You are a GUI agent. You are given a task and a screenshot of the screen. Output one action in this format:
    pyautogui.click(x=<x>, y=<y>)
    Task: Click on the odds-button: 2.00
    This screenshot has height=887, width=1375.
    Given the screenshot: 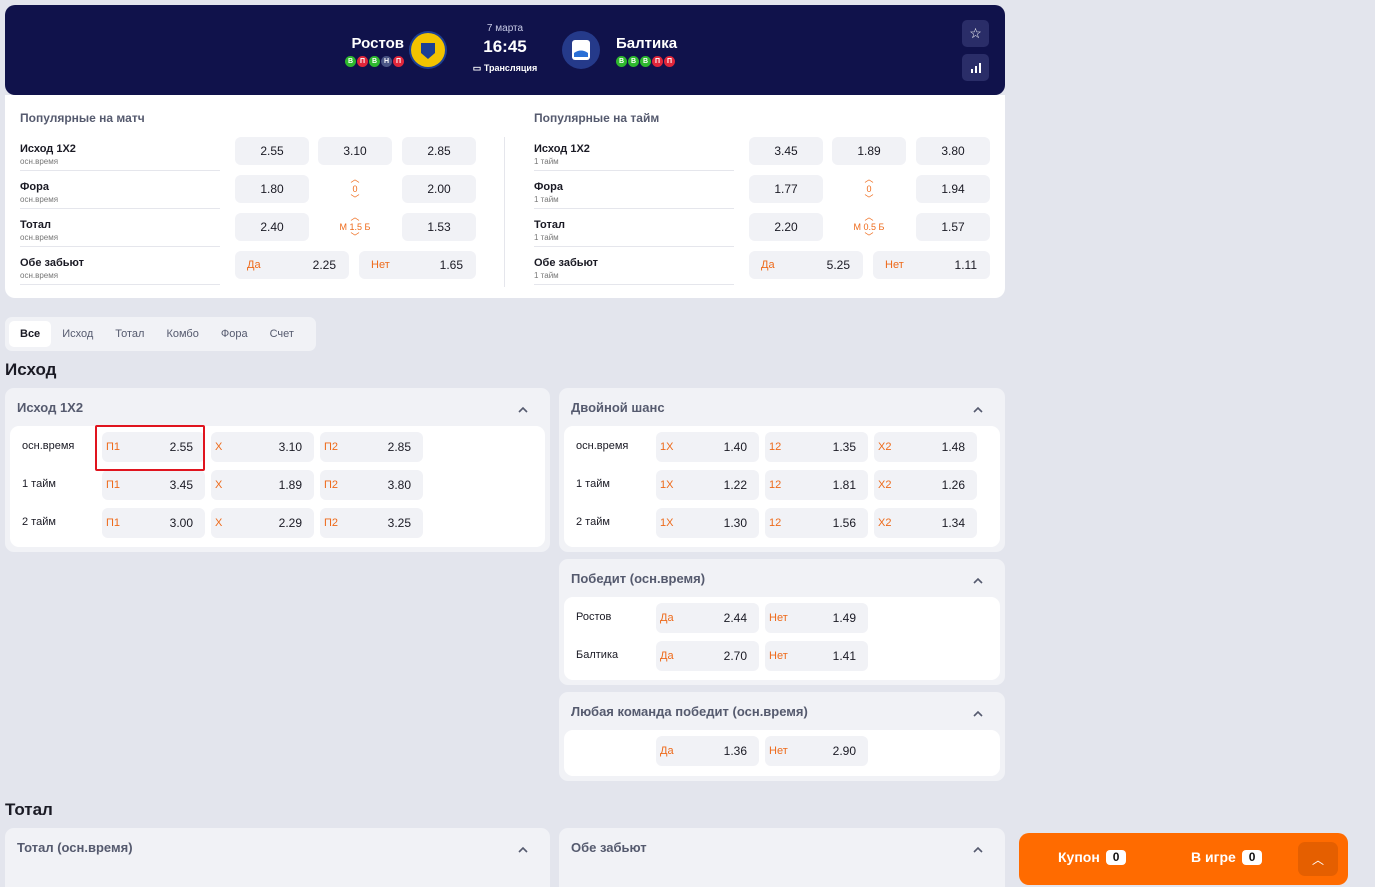 What is the action you would take?
    pyautogui.click(x=439, y=189)
    